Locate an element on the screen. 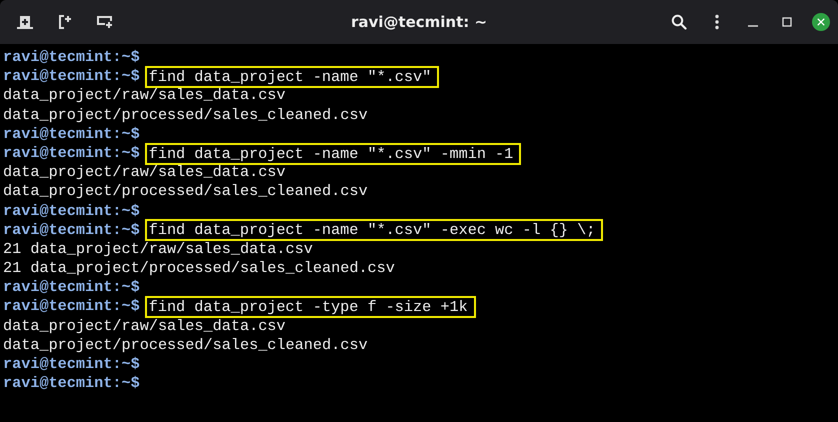 The height and width of the screenshot is (422, 838). output-text: 21 data_project/processed/sales_cleaned.csv is located at coordinates (199, 268).